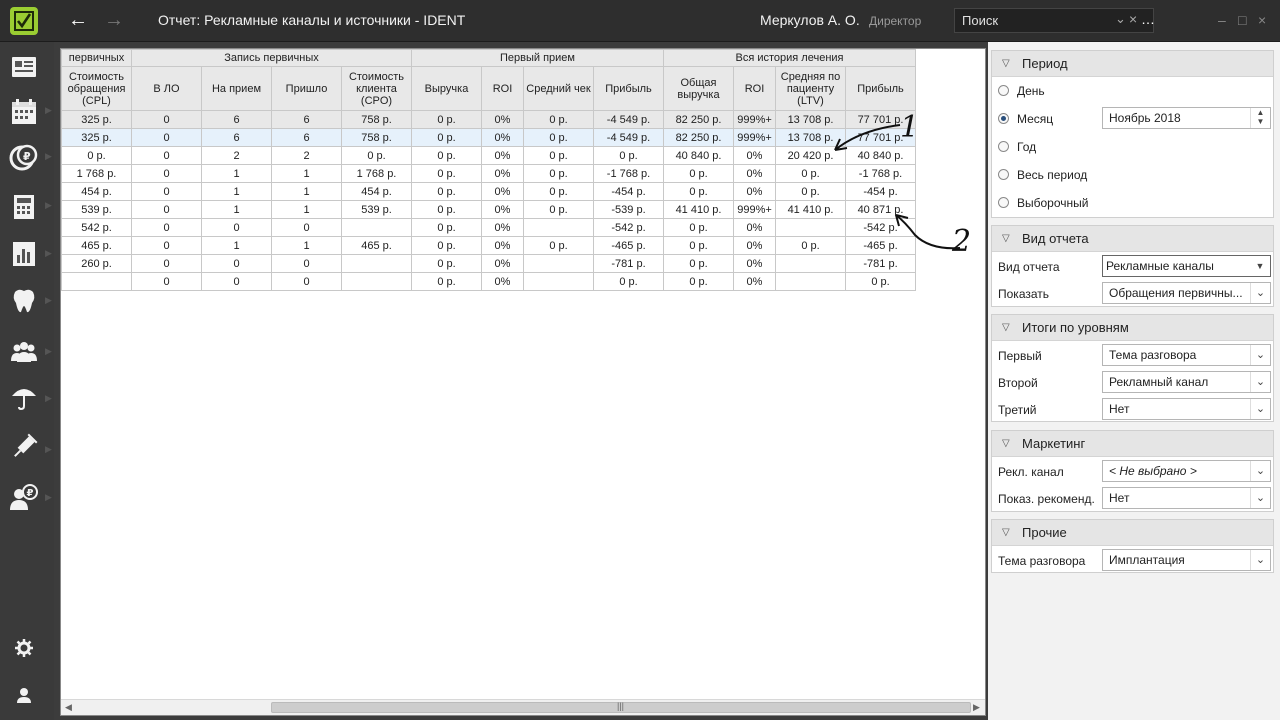 The height and width of the screenshot is (720, 1280). What do you see at coordinates (48, 449) in the screenshot?
I see `chevron-right-icon: ▶` at bounding box center [48, 449].